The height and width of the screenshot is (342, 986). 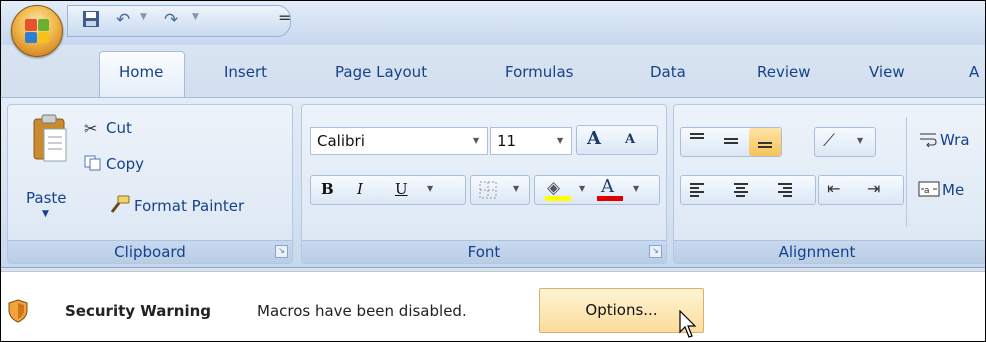 I want to click on mouse-cursor-icon, so click(x=689, y=324).